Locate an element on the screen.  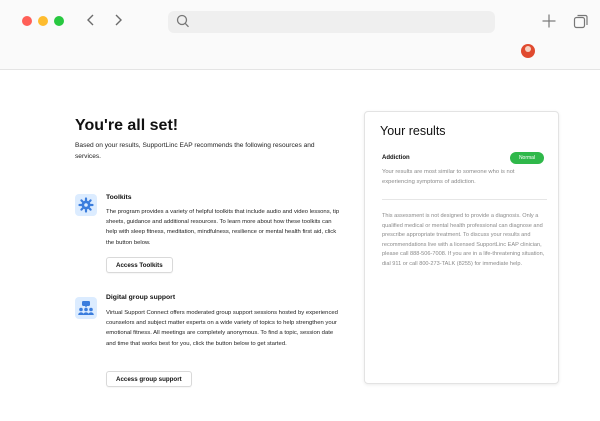
close-window-button is located at coordinates (27, 21).